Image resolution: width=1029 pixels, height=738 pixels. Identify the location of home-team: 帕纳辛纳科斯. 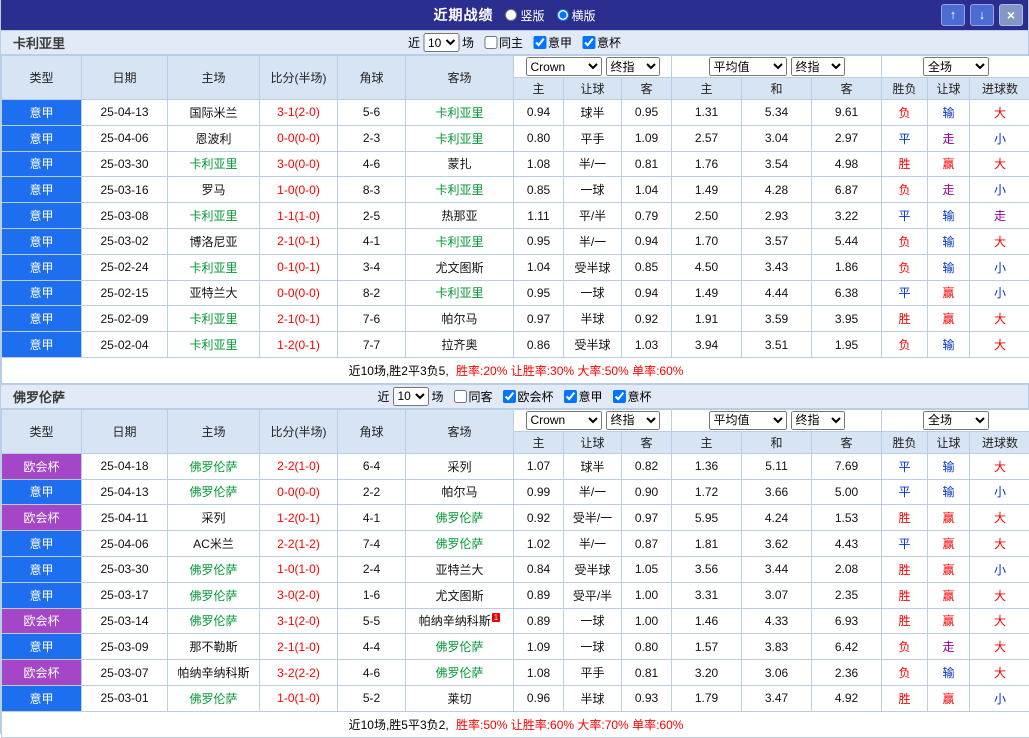
(214, 673).